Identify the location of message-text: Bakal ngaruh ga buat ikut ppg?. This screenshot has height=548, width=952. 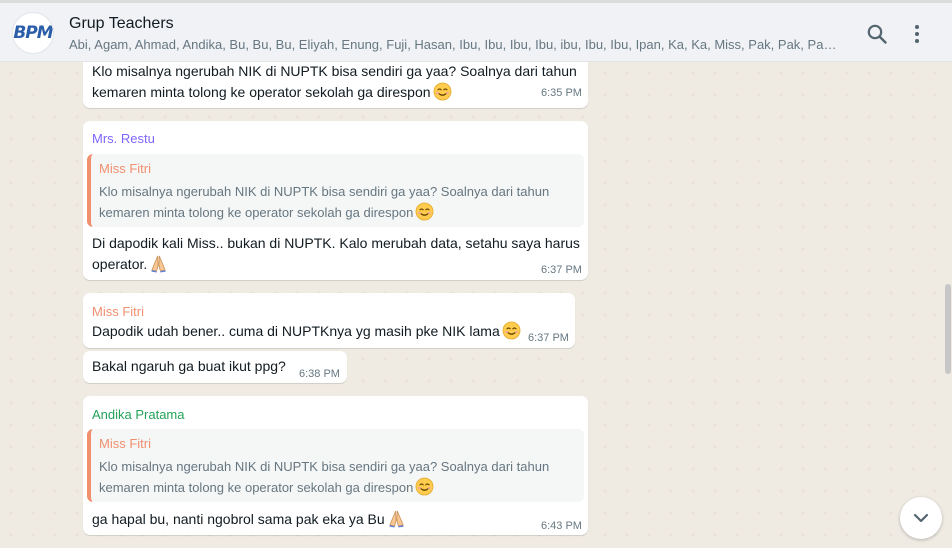
(189, 366).